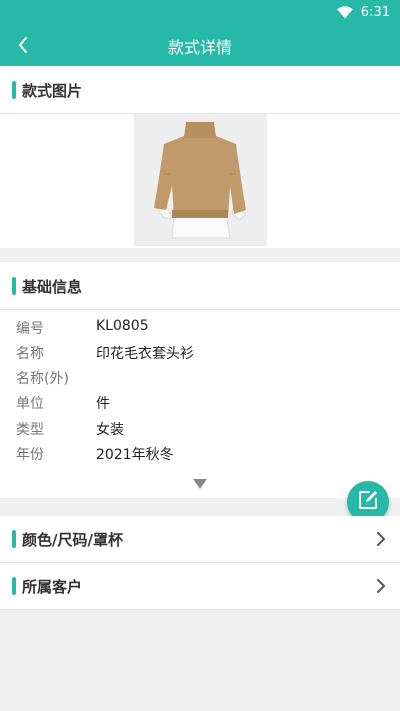  I want to click on info-row-external-name: 名称(外), so click(200, 376).